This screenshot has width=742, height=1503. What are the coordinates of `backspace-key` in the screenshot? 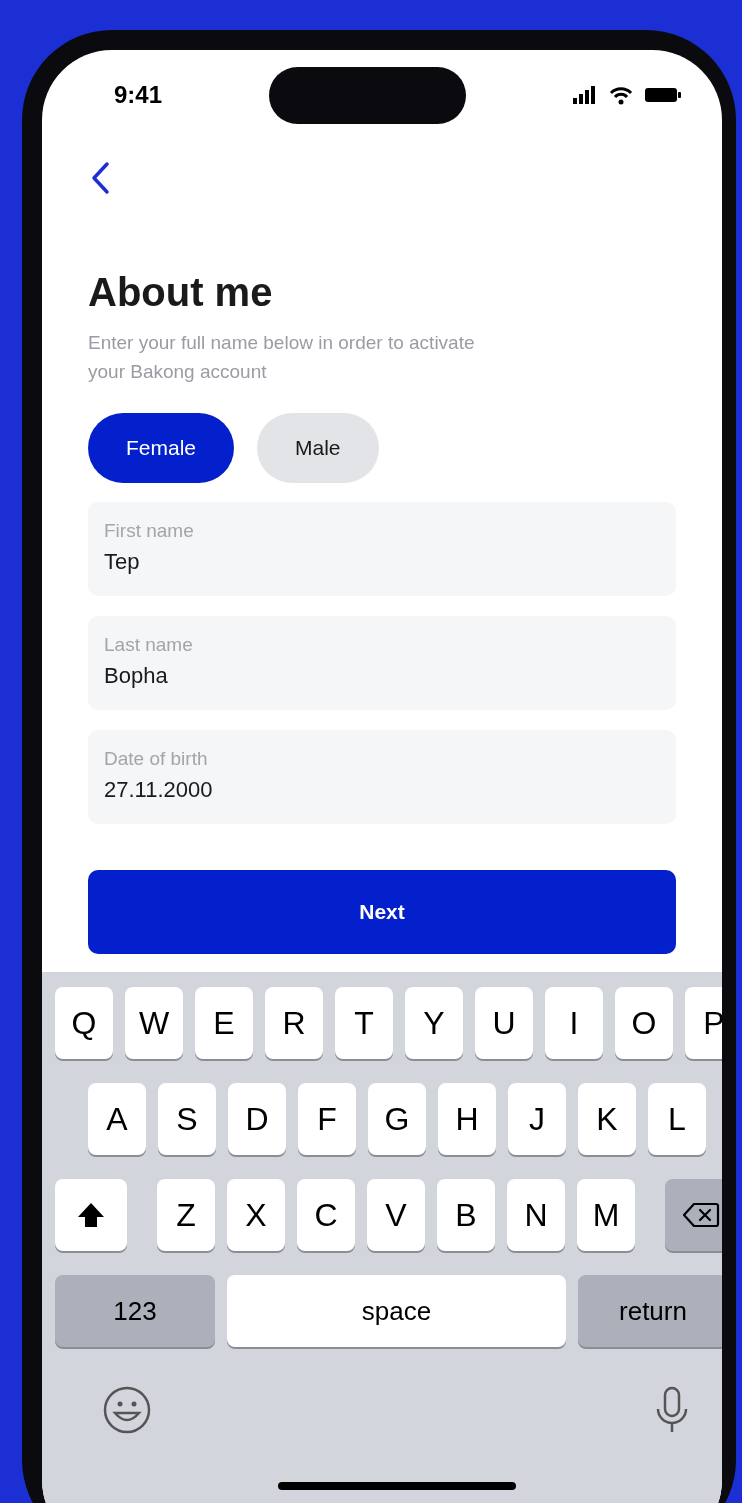 It's located at (693, 1215).